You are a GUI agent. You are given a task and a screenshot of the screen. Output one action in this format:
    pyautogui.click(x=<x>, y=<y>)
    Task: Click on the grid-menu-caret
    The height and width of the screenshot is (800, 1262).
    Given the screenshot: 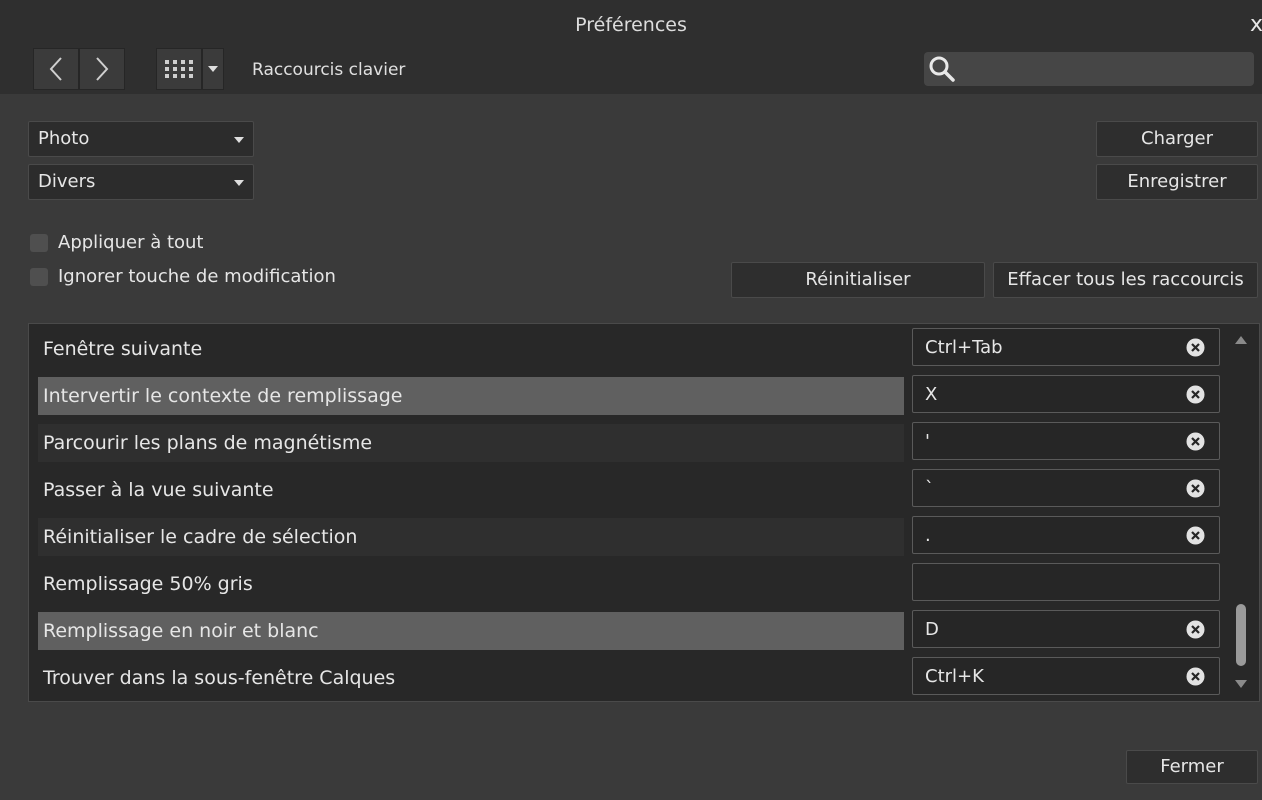 What is the action you would take?
    pyautogui.click(x=213, y=69)
    